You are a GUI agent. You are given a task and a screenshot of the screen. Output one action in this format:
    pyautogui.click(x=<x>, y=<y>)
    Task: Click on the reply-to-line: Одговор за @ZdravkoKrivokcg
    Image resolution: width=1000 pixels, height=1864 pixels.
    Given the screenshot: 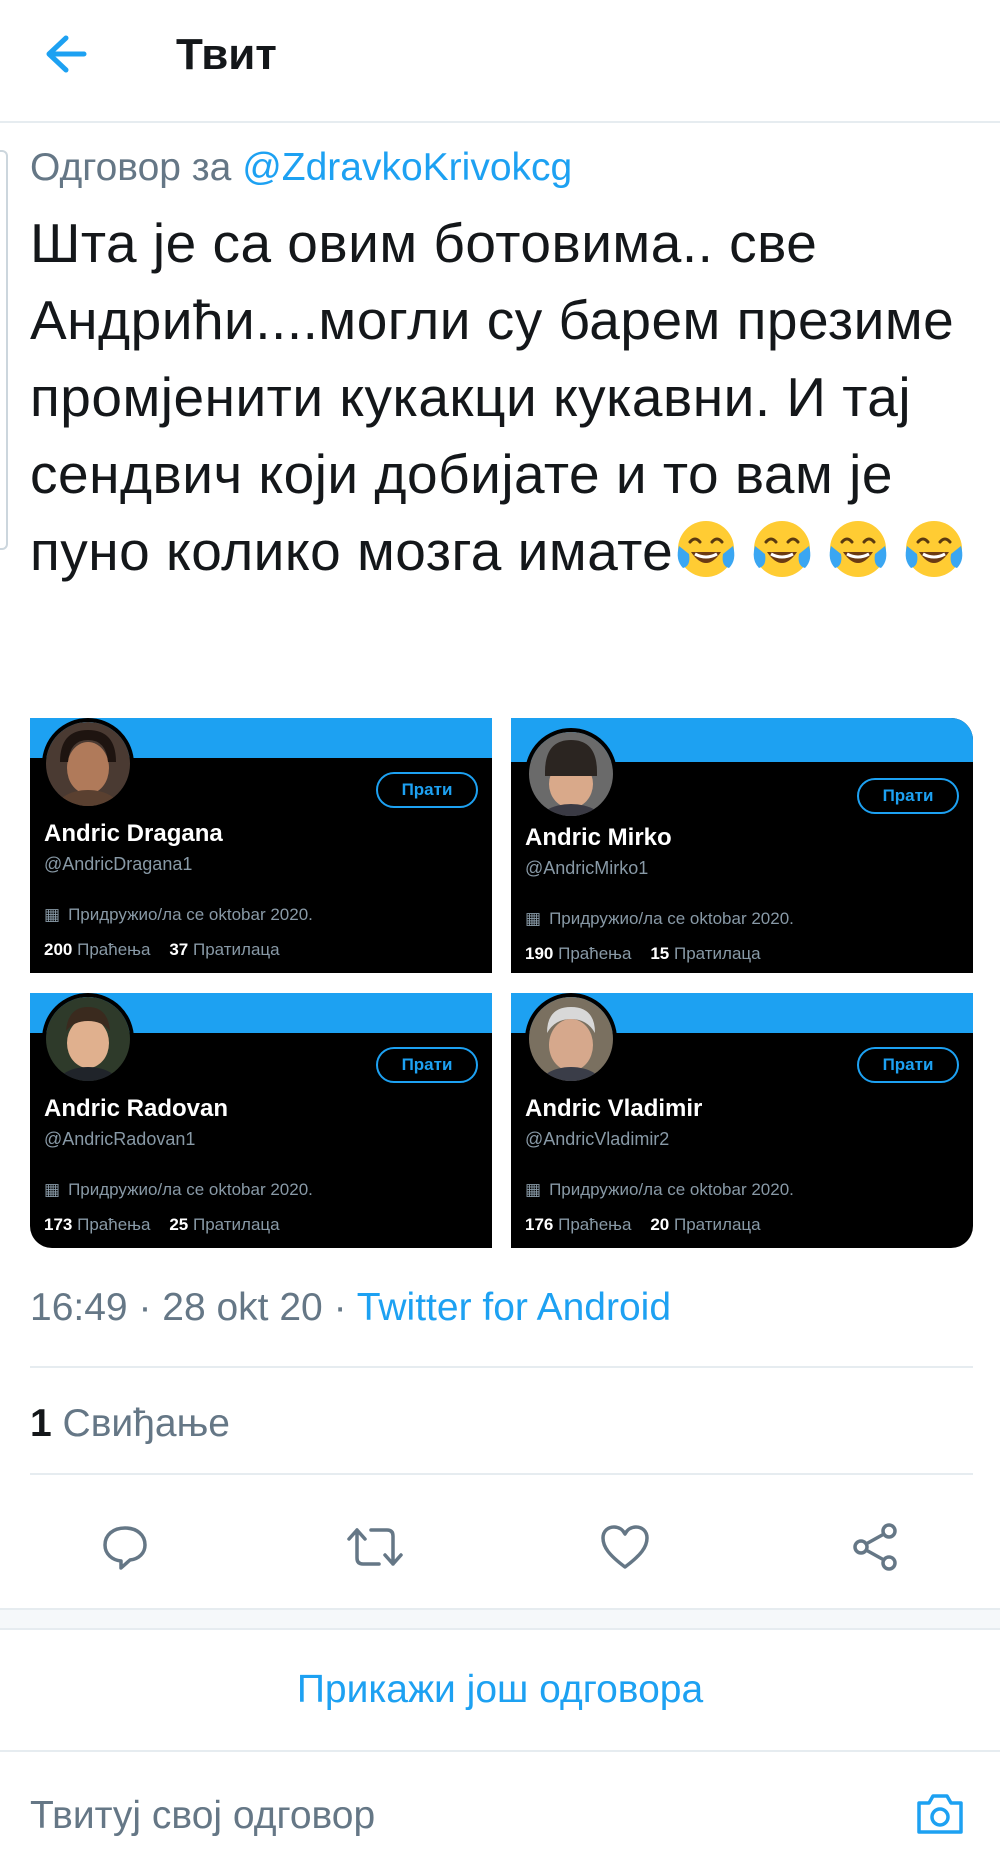 What is the action you would take?
    pyautogui.click(x=301, y=168)
    